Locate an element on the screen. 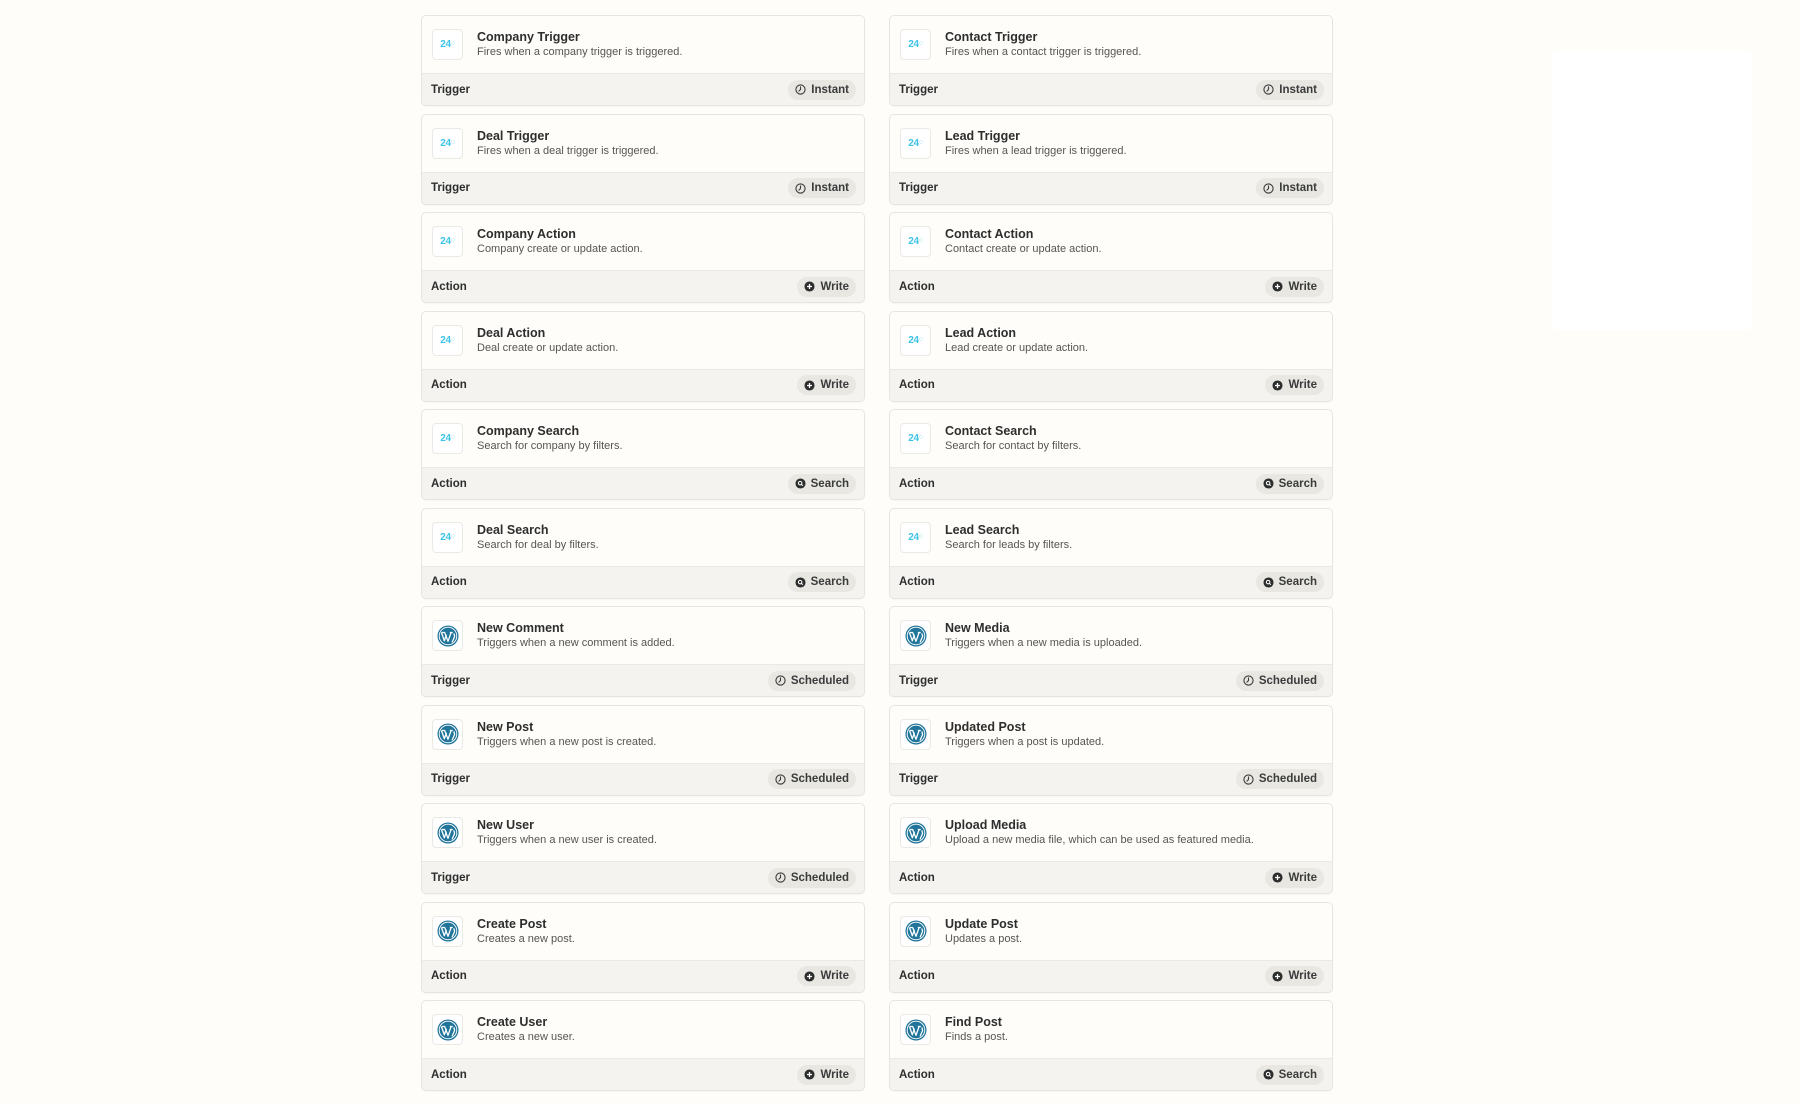 The image size is (1800, 1103). card-description: Triggers when a new user is created. is located at coordinates (567, 840).